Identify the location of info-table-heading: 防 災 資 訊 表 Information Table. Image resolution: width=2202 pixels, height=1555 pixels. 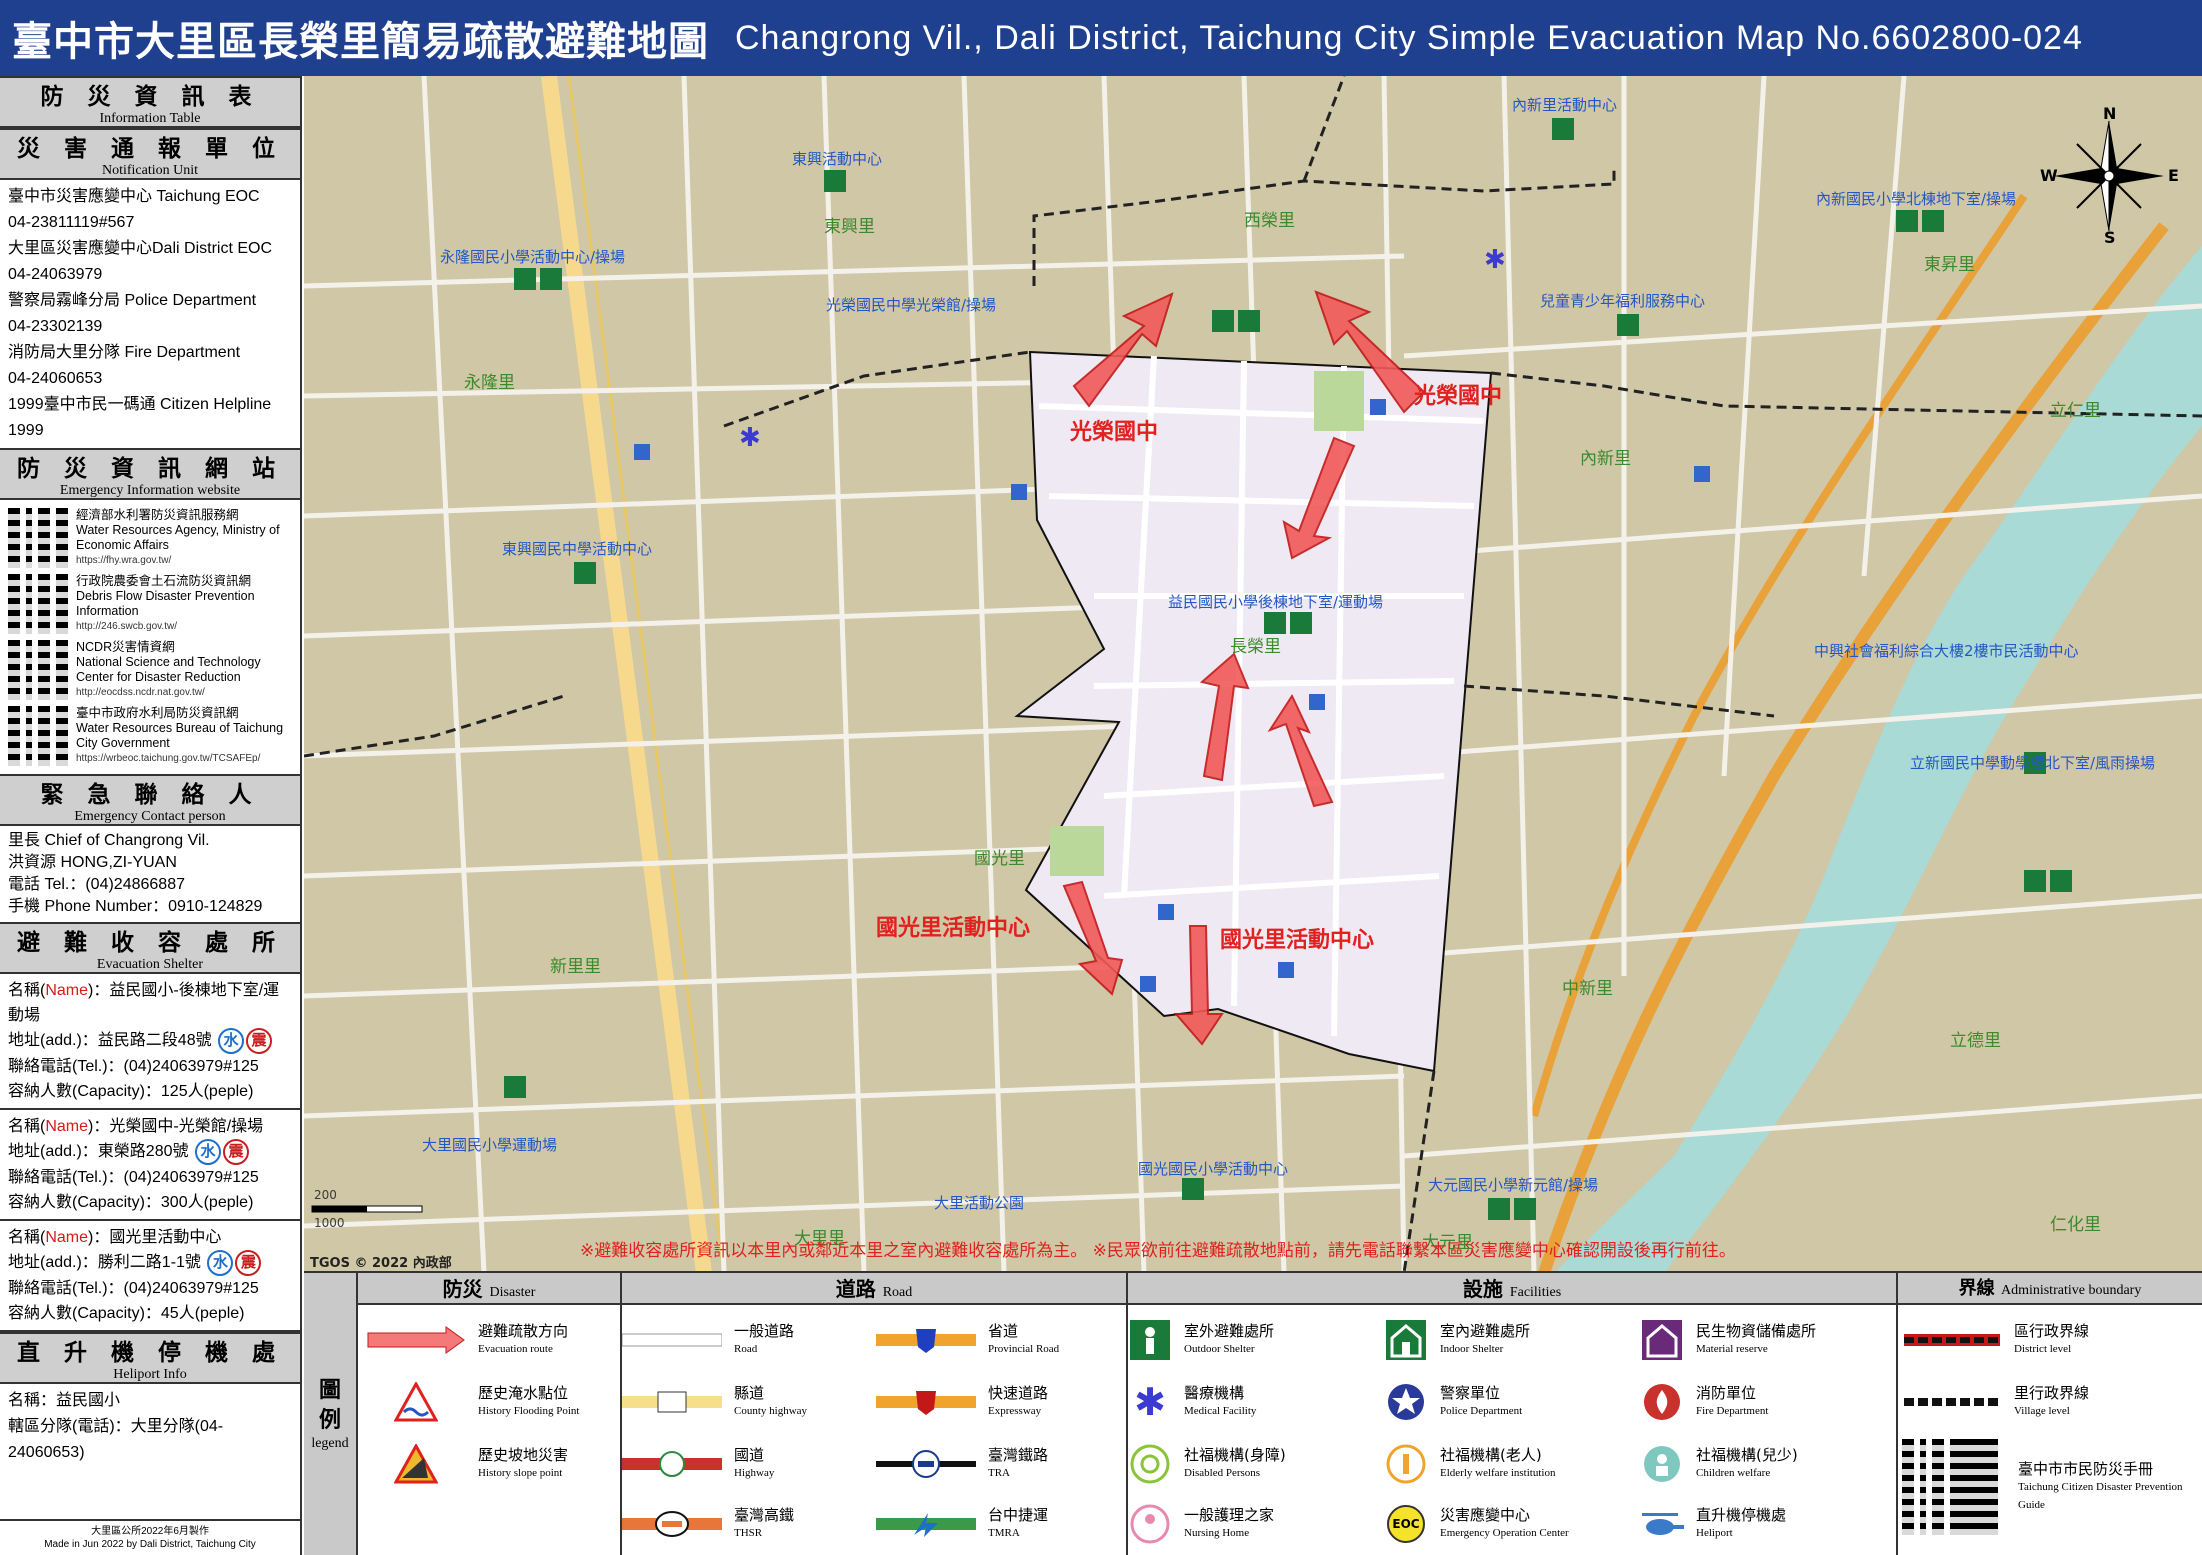
(150, 102).